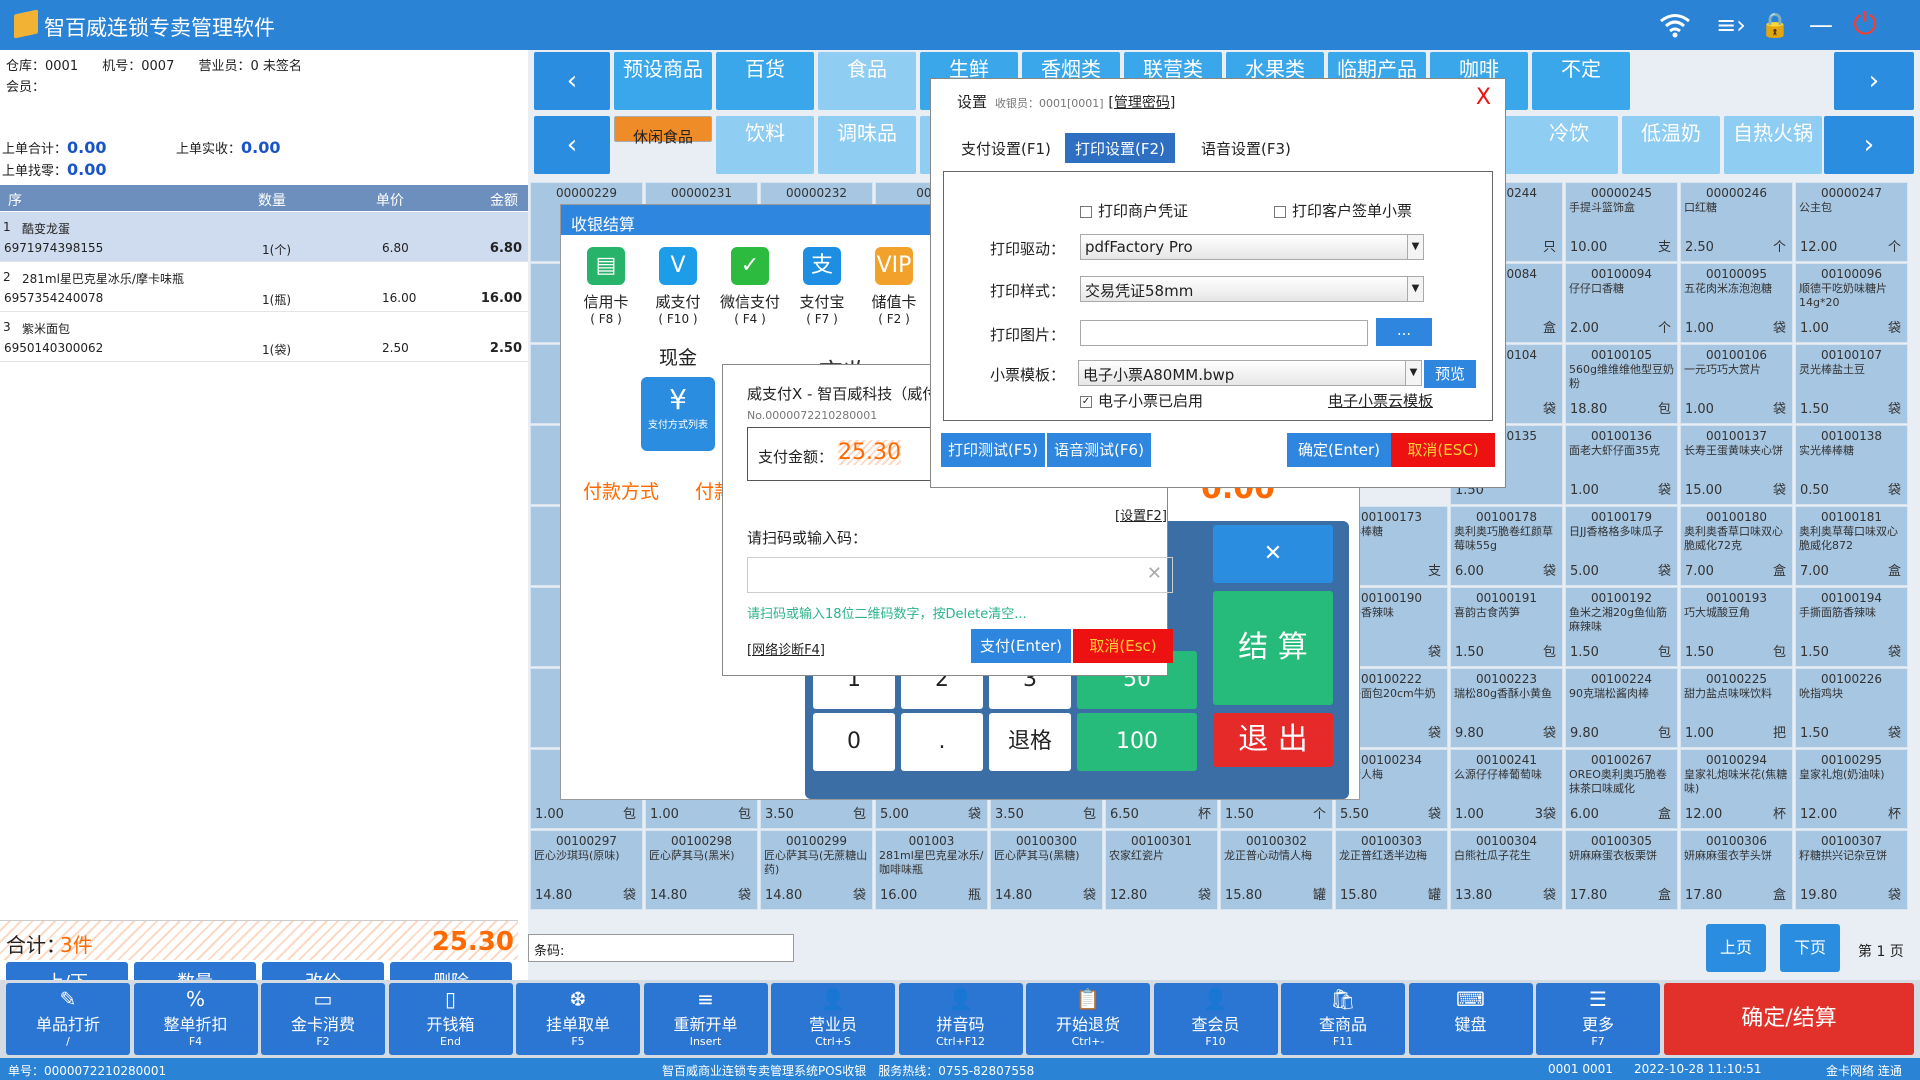 The image size is (1920, 1080). What do you see at coordinates (1569, 145) in the screenshot?
I see `subcategory-9: 冷饮` at bounding box center [1569, 145].